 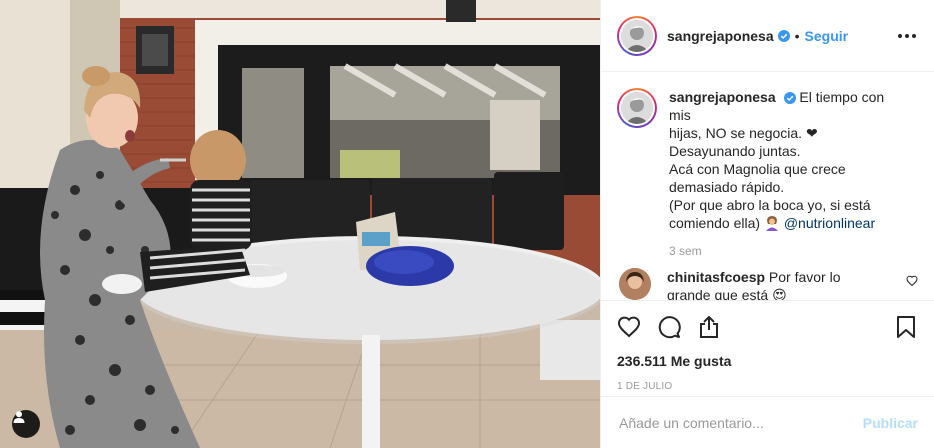 I want to click on follow-button: Seguir, so click(x=827, y=36).